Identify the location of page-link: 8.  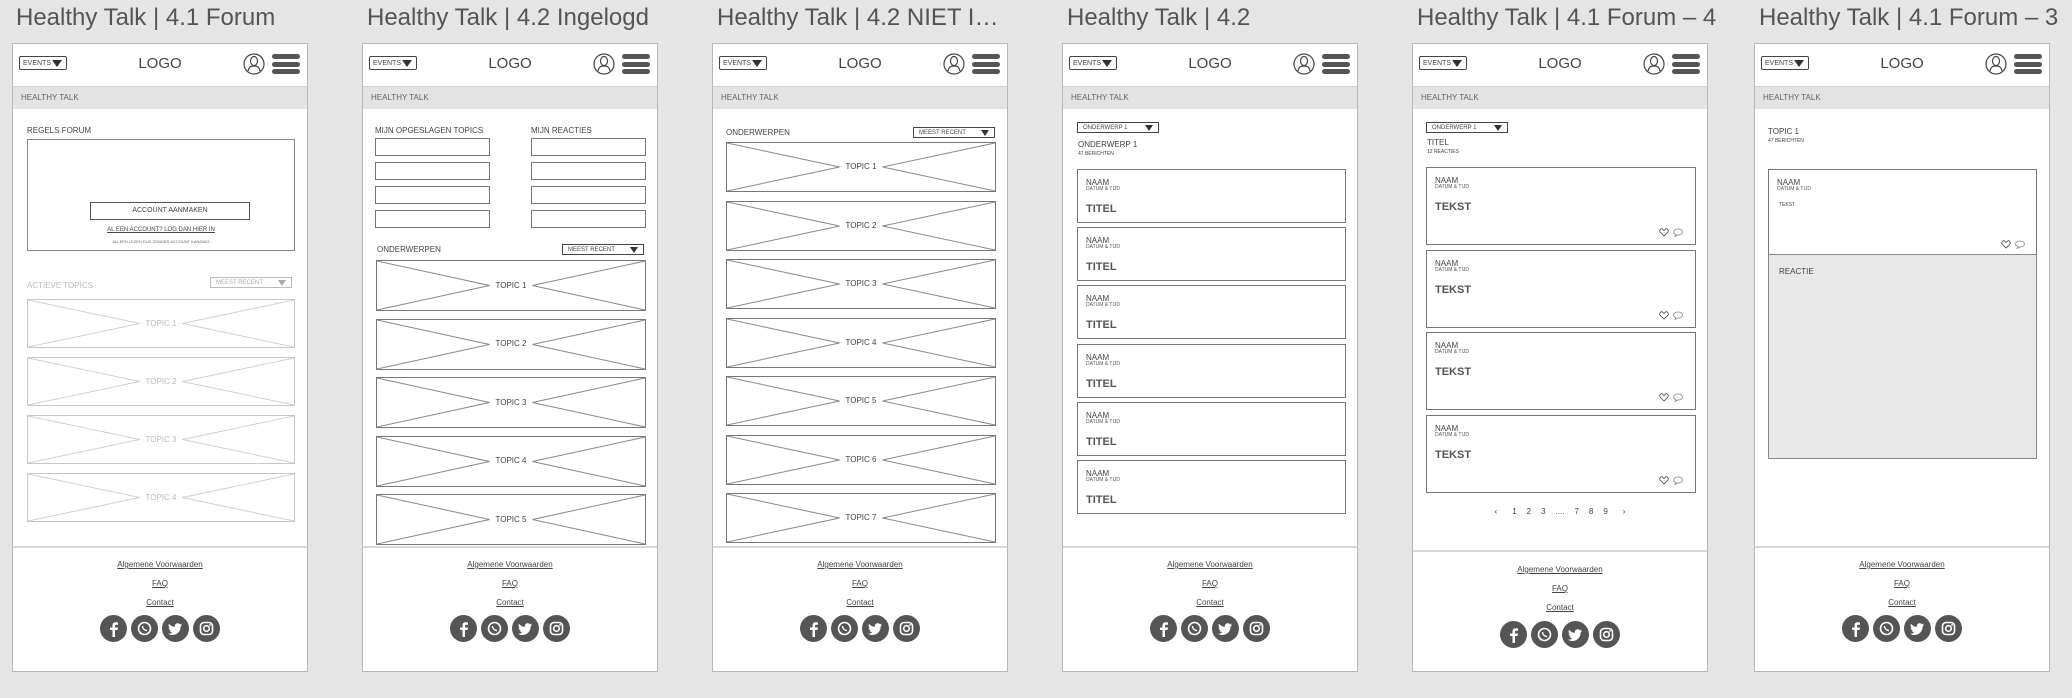
(1591, 511).